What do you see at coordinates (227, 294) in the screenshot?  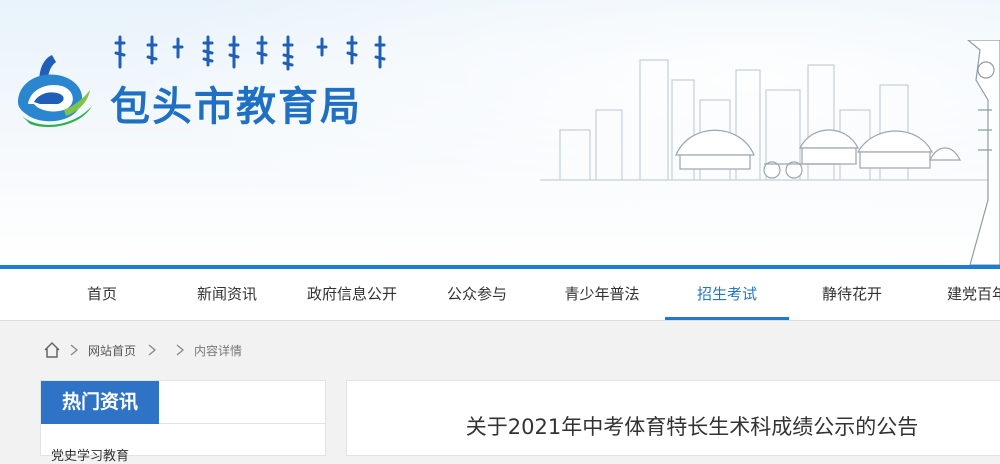 I see `nav-item-news: 新闻资讯` at bounding box center [227, 294].